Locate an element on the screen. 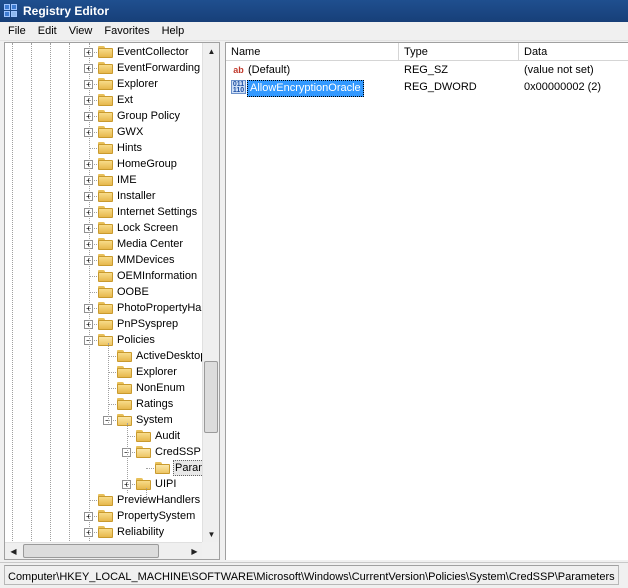 The image size is (628, 588). tree-item: + HomeGroup is located at coordinates (104, 164).